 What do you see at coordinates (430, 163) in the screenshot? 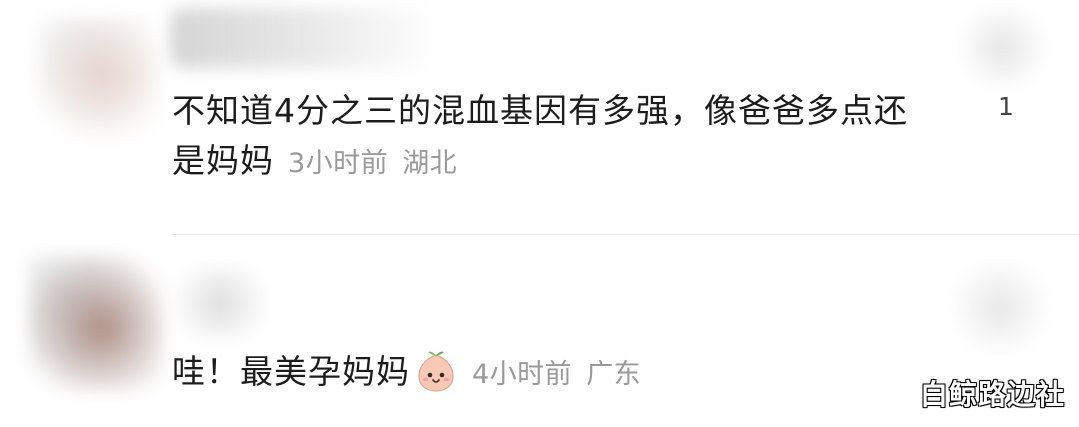
I see `comment-location: 湖北` at bounding box center [430, 163].